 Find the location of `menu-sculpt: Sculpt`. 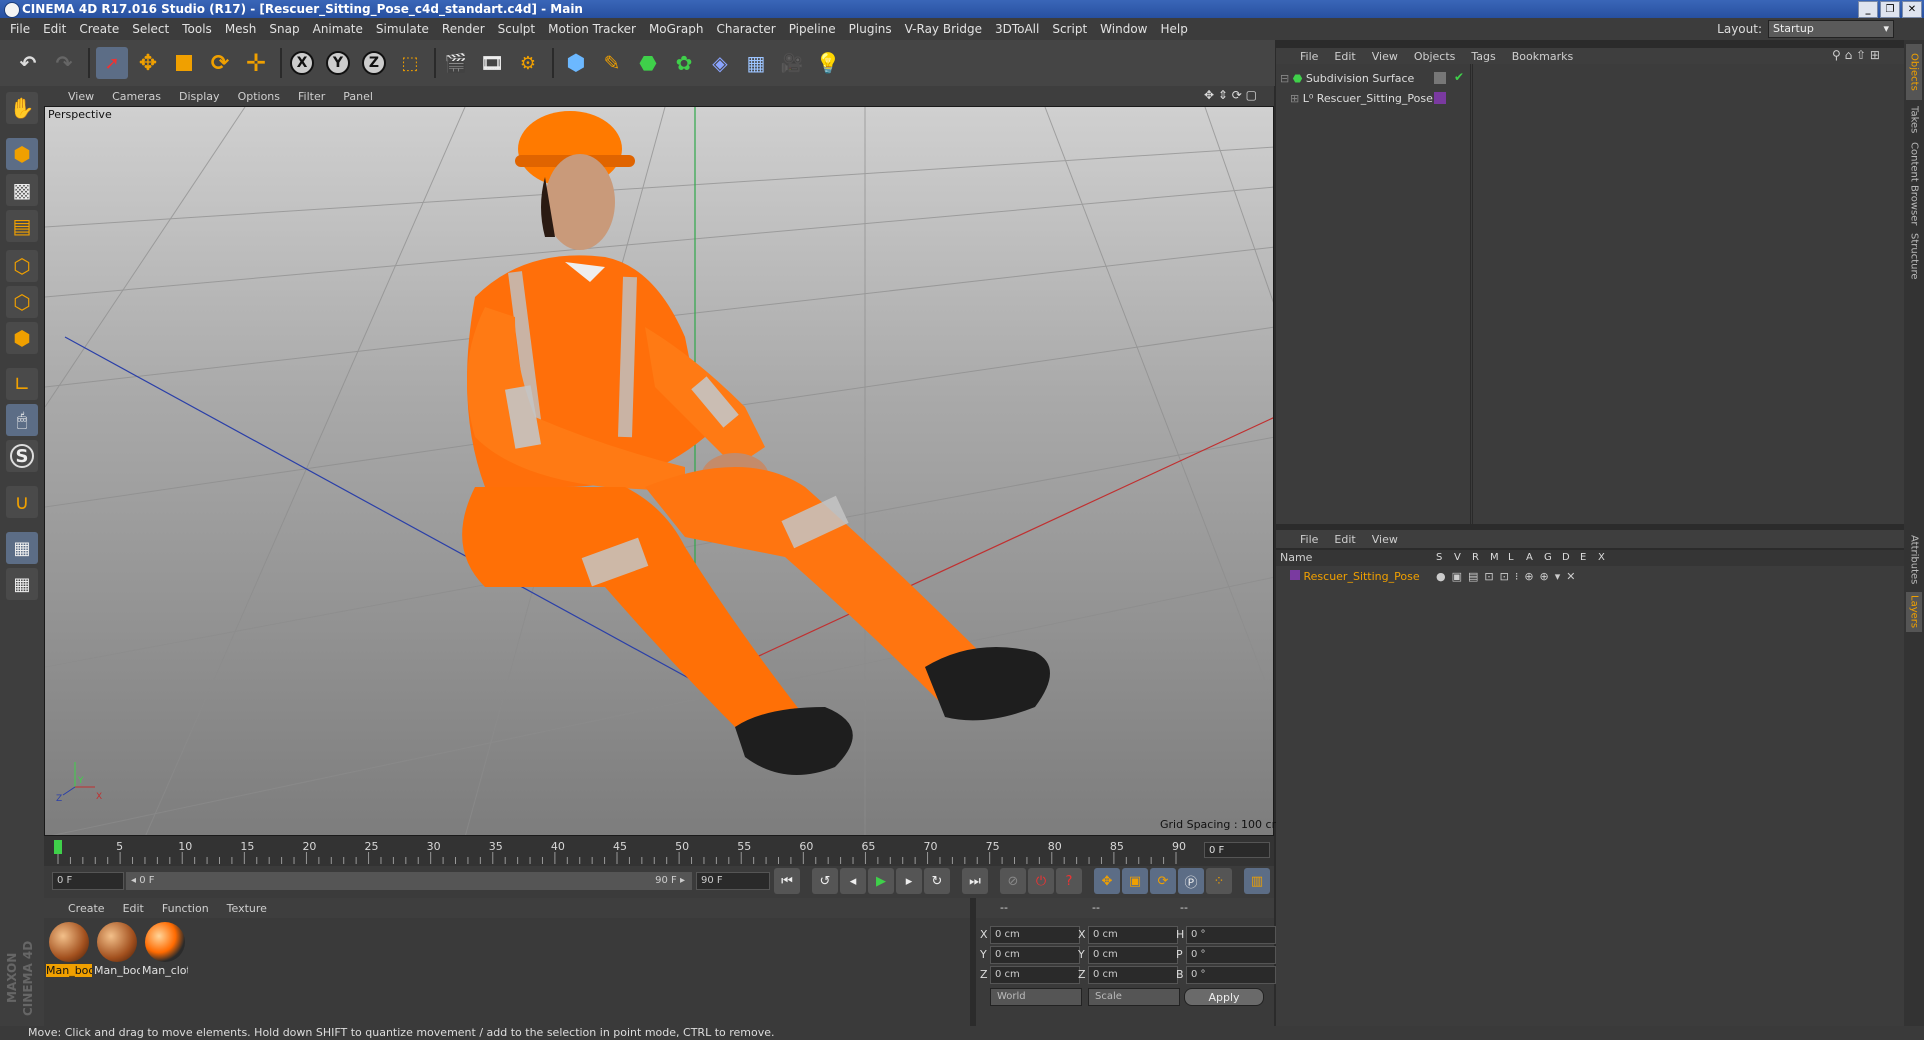

menu-sculpt: Sculpt is located at coordinates (516, 29).